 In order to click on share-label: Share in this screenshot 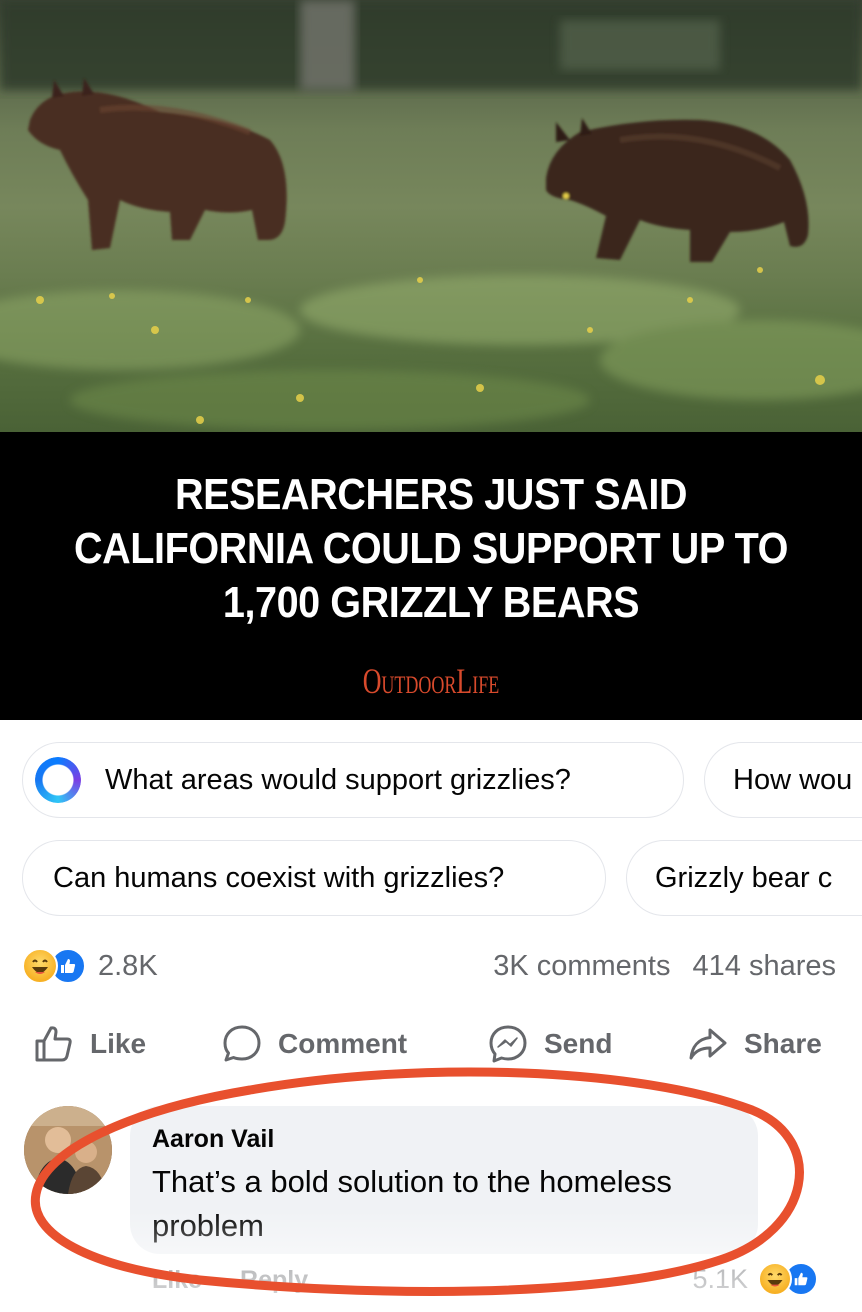, I will do `click(783, 1043)`.